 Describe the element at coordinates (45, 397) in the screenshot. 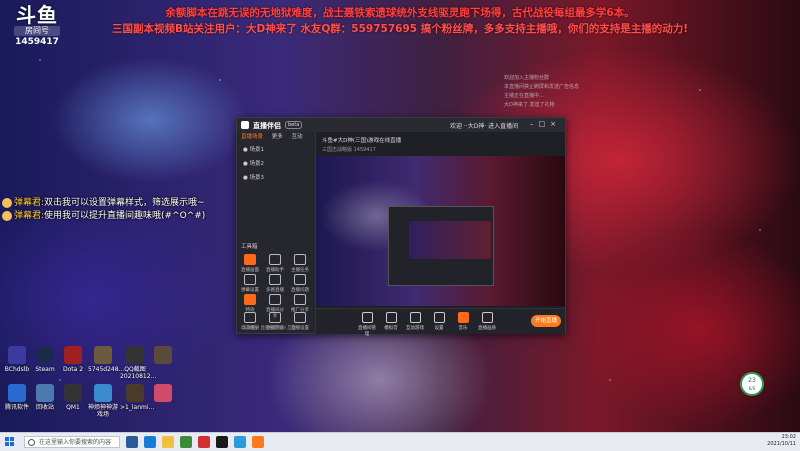

I see `desktop-icon: 回收站` at that location.